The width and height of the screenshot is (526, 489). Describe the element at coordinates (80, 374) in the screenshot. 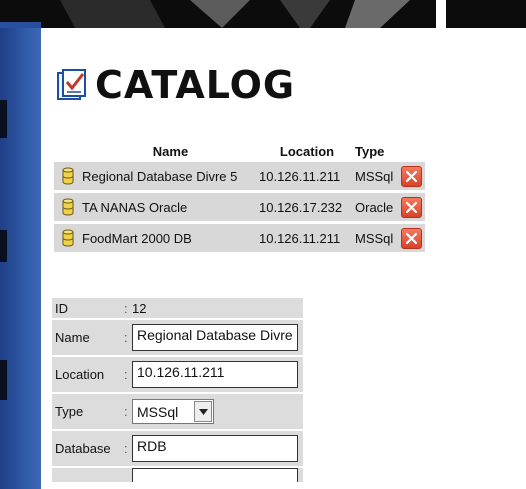

I see `location-label: Location` at that location.